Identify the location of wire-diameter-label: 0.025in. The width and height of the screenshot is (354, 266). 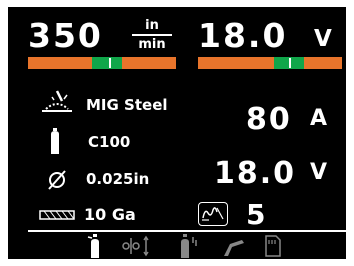
(117, 179).